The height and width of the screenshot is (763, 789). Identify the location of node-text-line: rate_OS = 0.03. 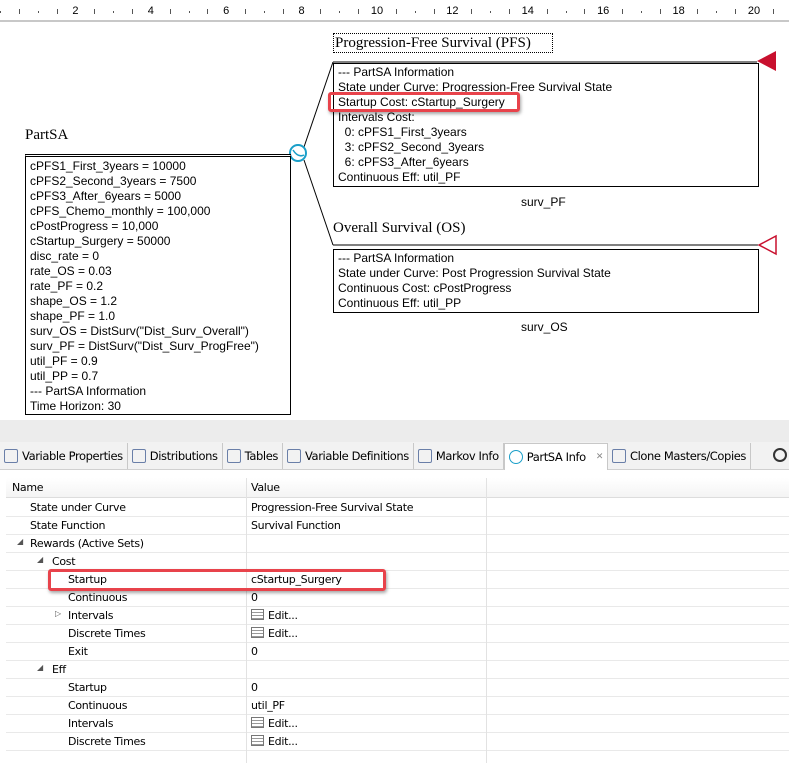
(71, 271).